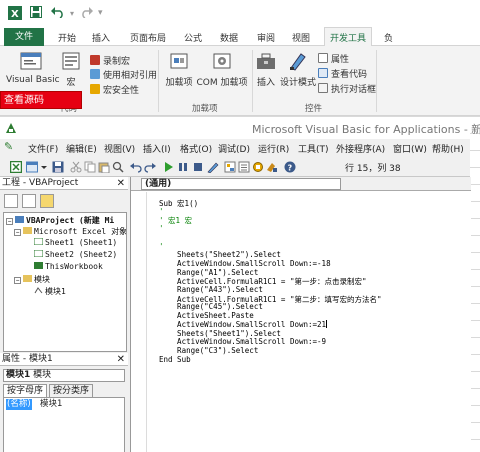 The width and height of the screenshot is (480, 452). I want to click on relative-reference-button: 使用相对引用, so click(123, 74).